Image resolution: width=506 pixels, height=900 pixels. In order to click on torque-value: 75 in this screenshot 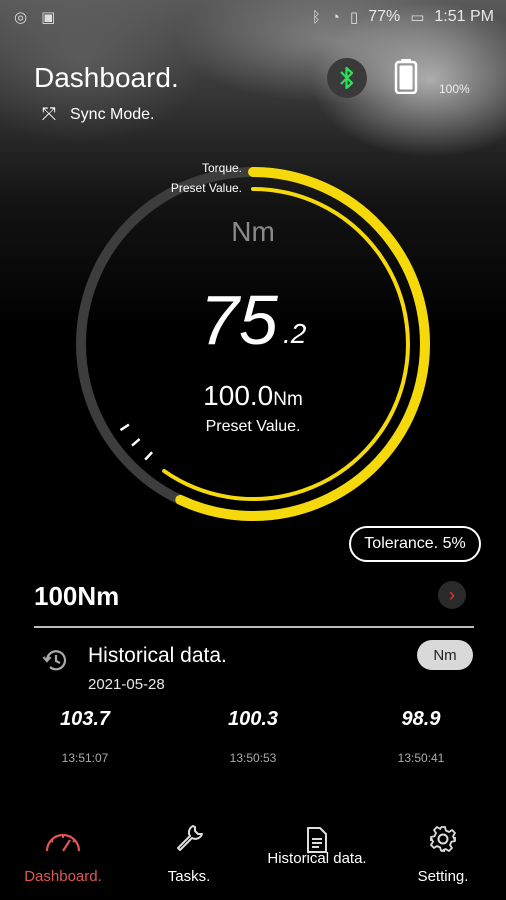, I will do `click(239, 320)`.